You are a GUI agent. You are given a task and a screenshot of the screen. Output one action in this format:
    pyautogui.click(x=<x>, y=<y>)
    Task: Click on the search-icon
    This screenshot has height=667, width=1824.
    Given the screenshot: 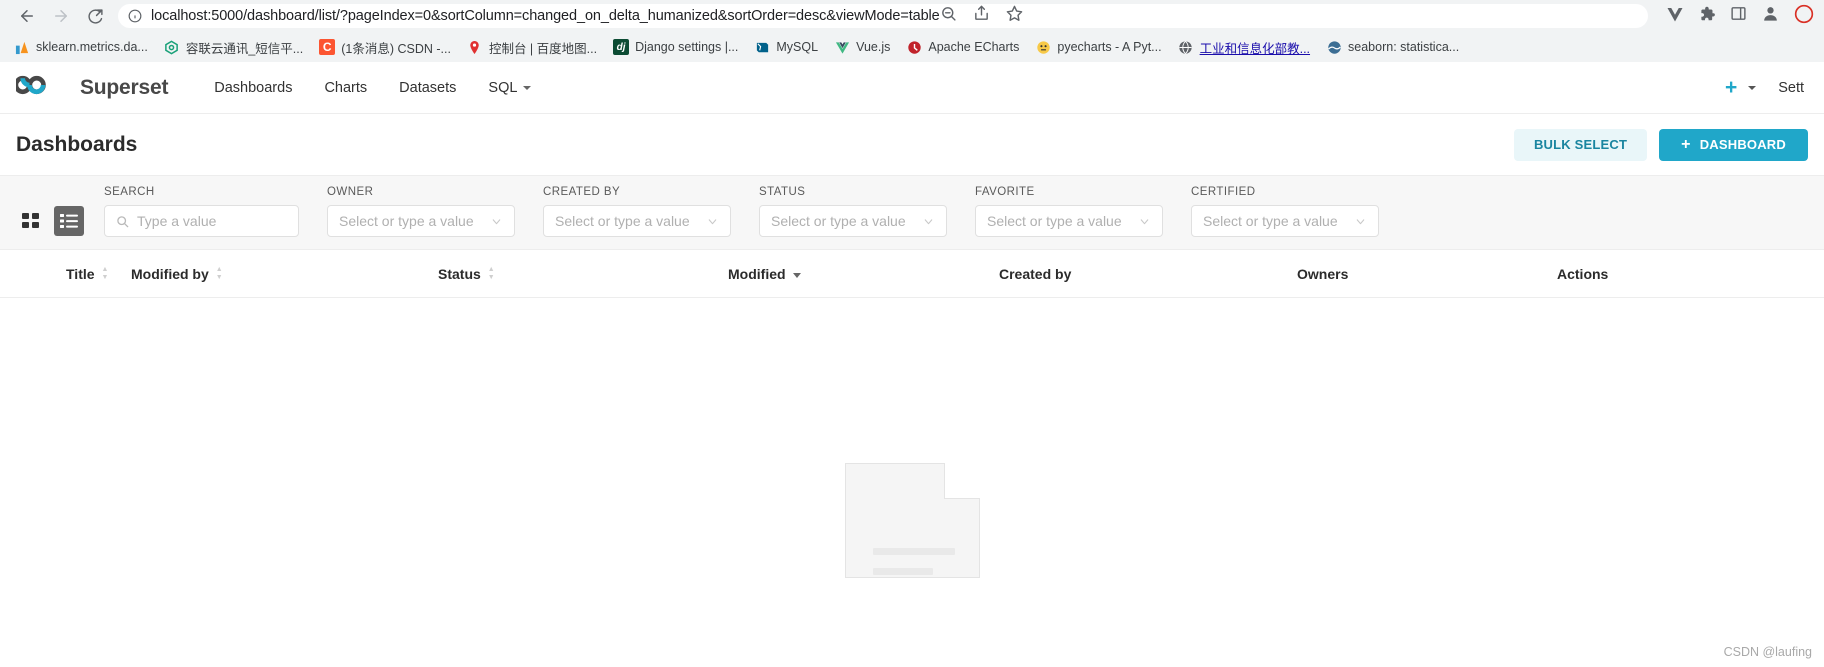 What is the action you would take?
    pyautogui.click(x=122, y=221)
    